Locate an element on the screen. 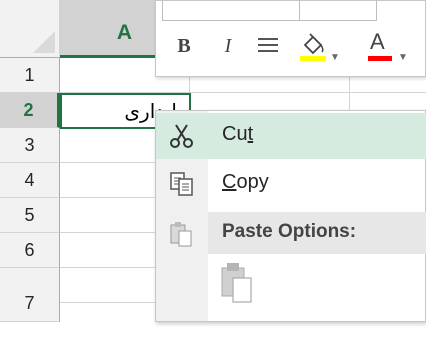 This screenshot has width=426, height=338. paste-options-label: Paste Options: is located at coordinates (289, 231).